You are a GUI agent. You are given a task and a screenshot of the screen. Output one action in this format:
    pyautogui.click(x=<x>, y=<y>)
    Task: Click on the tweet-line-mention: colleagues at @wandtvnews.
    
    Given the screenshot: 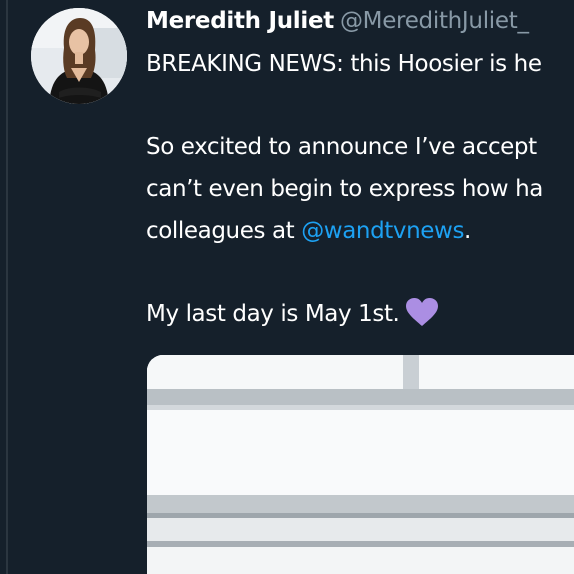 What is the action you would take?
    pyautogui.click(x=360, y=231)
    